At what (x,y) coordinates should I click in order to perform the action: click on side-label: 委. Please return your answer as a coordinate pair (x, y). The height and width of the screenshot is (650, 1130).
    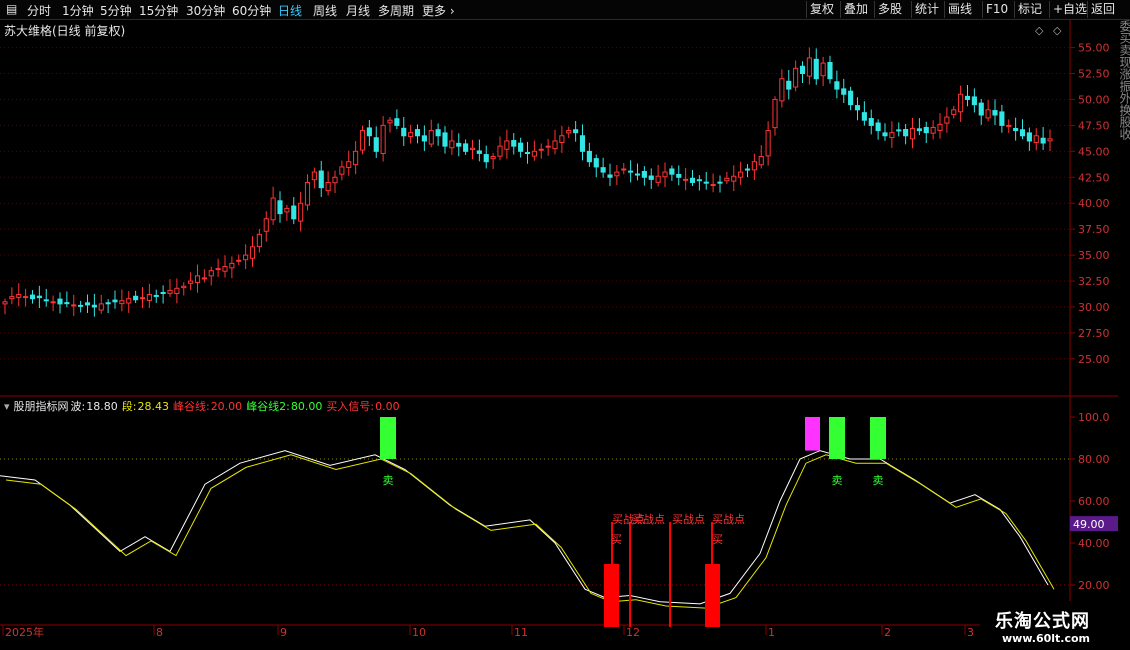
    Looking at the image, I should click on (1124, 26).